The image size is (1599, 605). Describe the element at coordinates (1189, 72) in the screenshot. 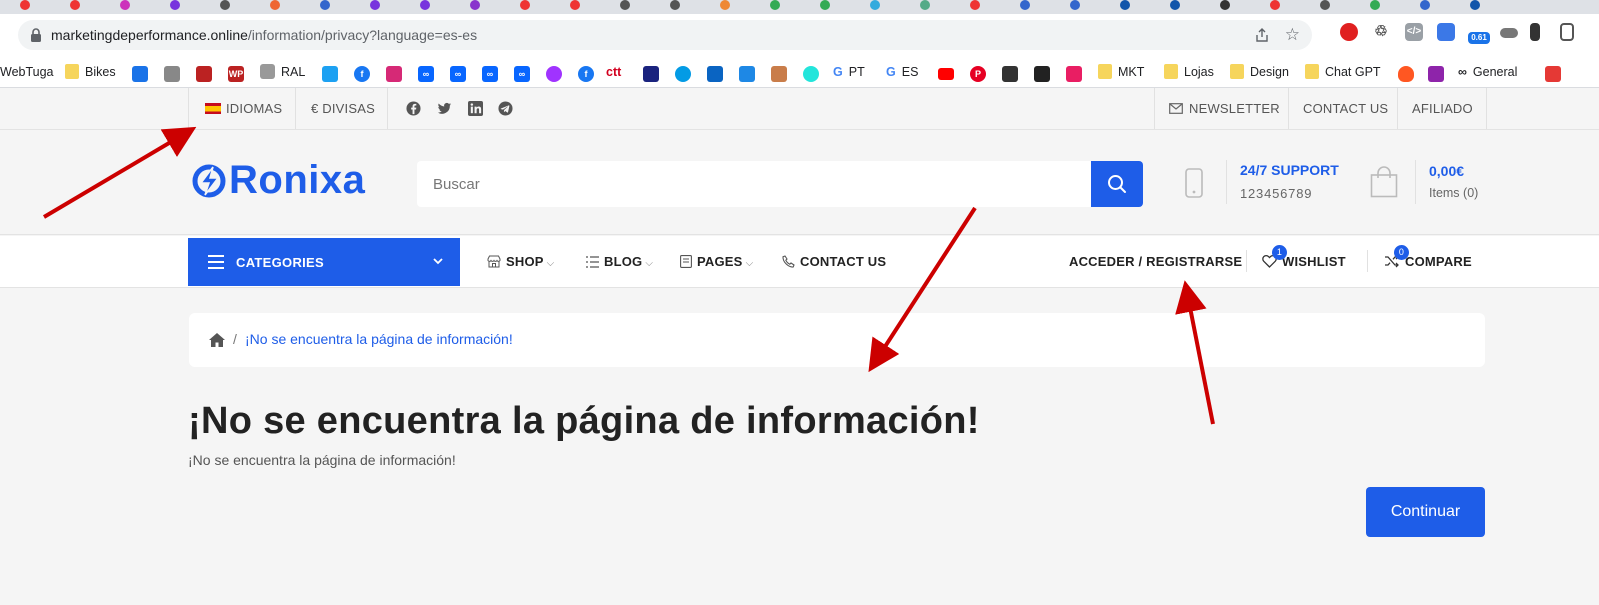

I see `bookmark-lojas: Lojas` at that location.